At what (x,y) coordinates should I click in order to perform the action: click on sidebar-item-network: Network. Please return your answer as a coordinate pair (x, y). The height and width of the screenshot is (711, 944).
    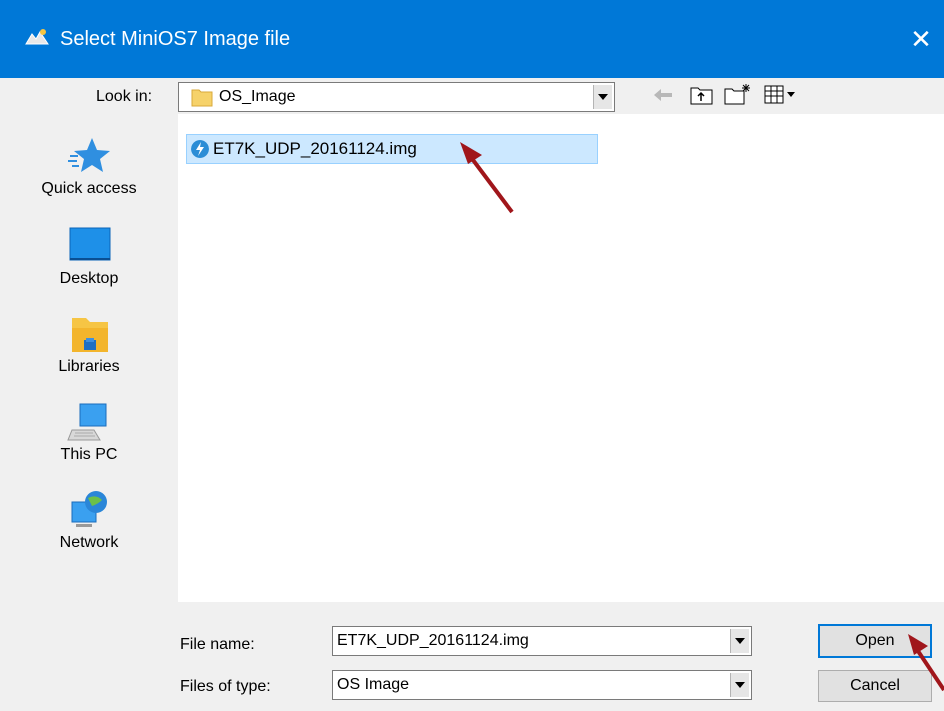
    Looking at the image, I should click on (89, 523).